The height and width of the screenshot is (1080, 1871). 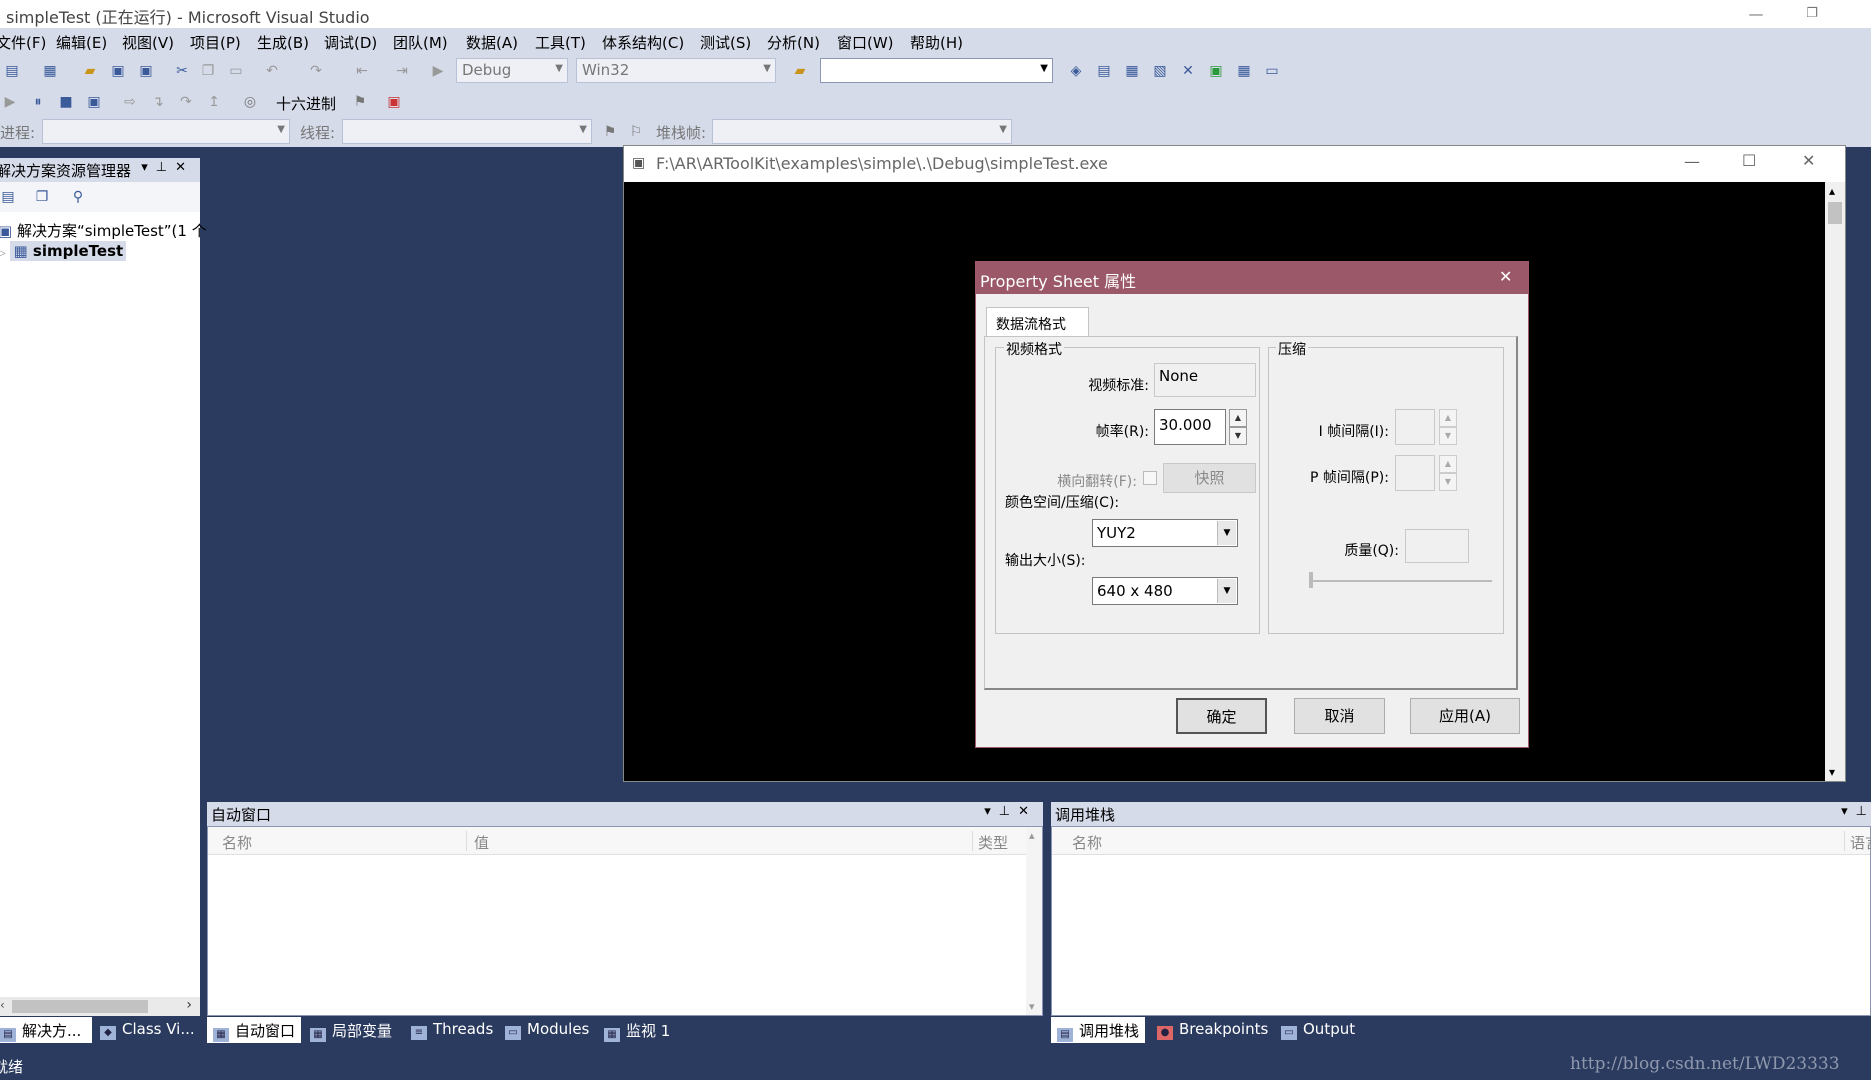 I want to click on hex-toggle: 十六进制, so click(x=306, y=103).